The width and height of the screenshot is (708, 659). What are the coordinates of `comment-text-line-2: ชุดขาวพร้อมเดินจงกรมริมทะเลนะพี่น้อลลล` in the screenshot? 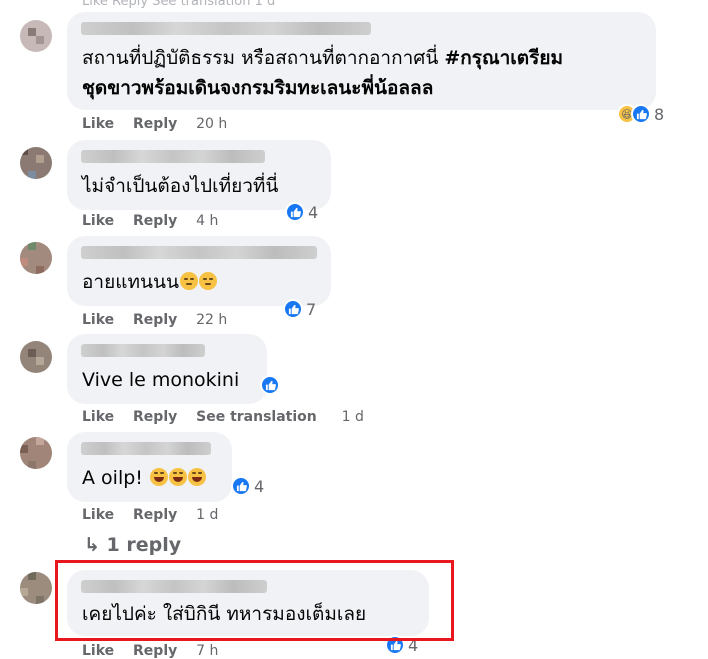 It's located at (258, 88).